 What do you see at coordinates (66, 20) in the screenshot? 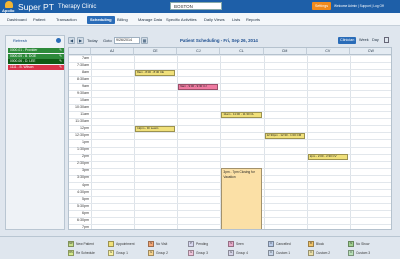
I see `nav-tab-transaction: Transaction` at bounding box center [66, 20].